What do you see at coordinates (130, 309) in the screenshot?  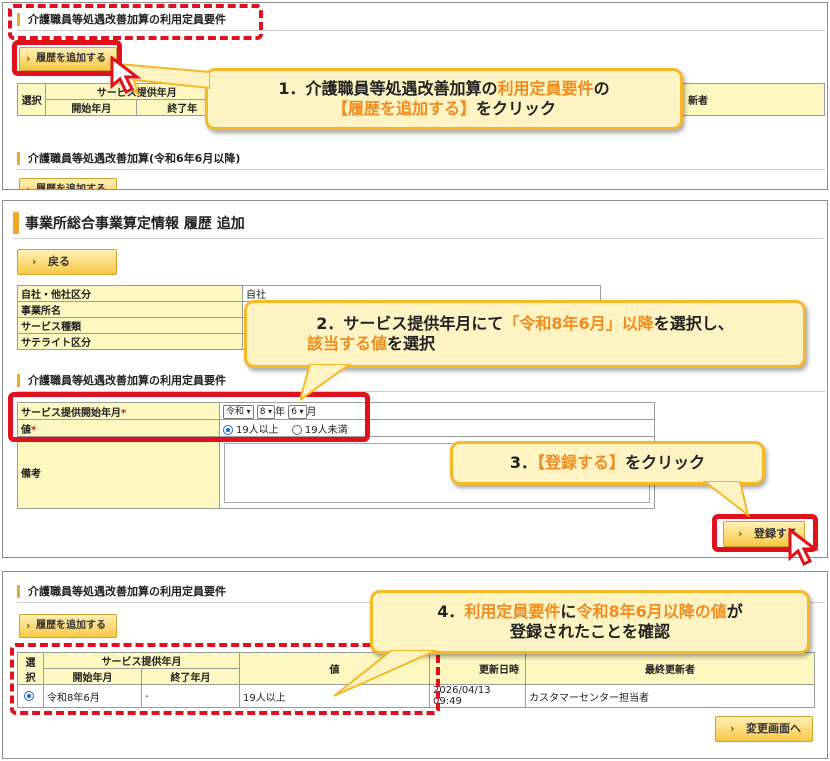 I see `info-label: 事業所名` at bounding box center [130, 309].